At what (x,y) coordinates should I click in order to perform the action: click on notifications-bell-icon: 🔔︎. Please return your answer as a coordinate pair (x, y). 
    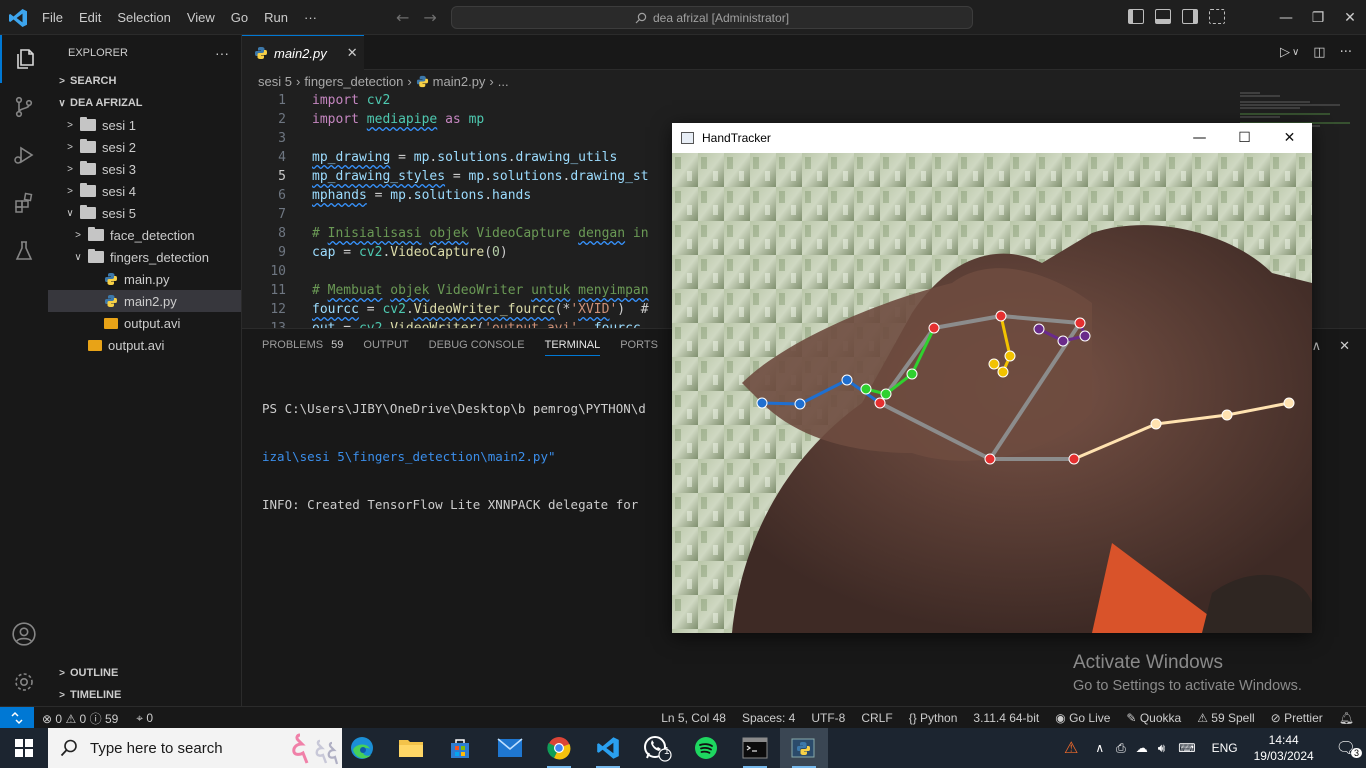
    Looking at the image, I should click on (1346, 718).